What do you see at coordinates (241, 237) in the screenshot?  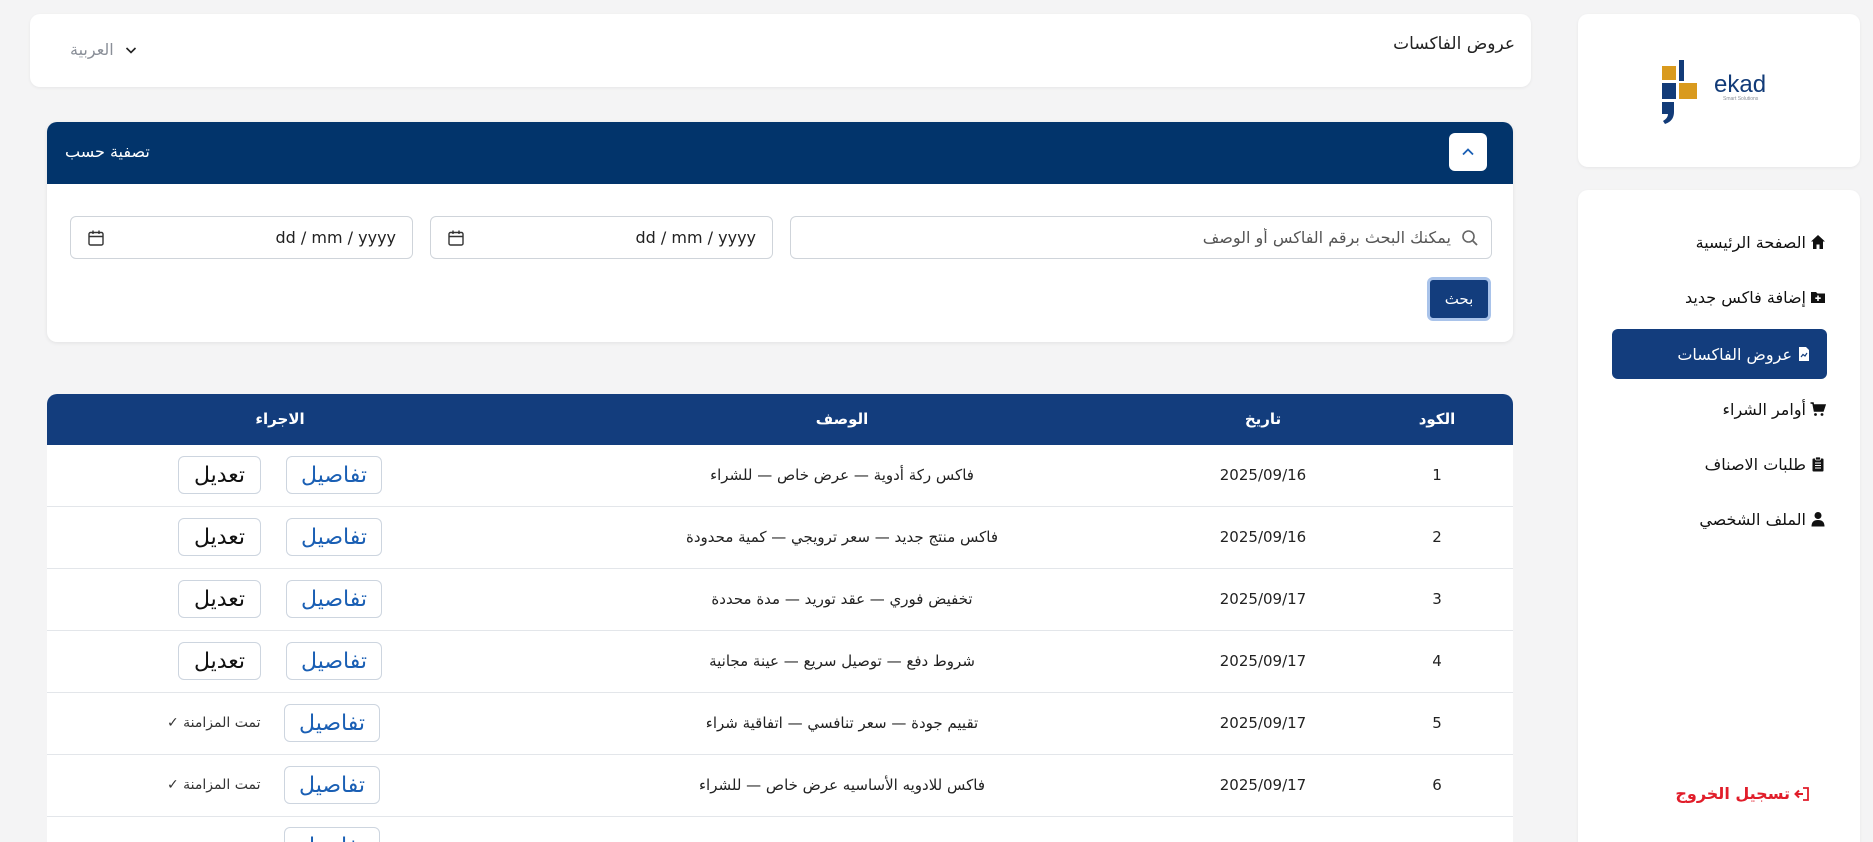 I see `date-from-field: dd / mm / yyyy` at bounding box center [241, 237].